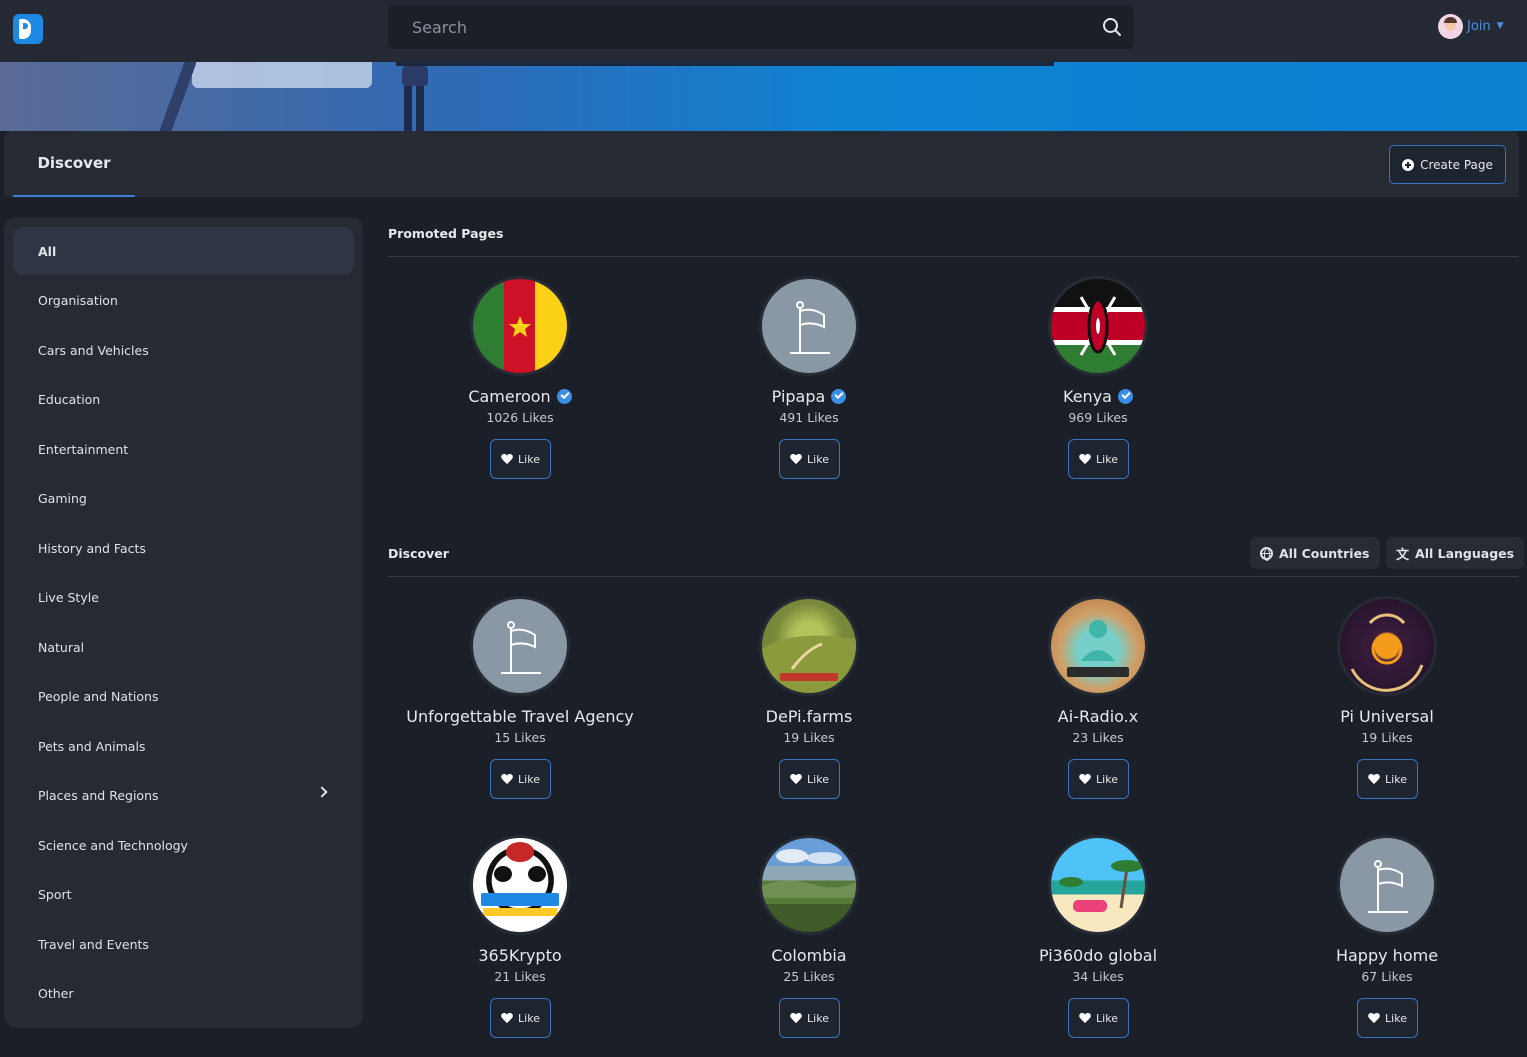  What do you see at coordinates (98, 696) in the screenshot?
I see `sidebar-item-label: People and Nations` at bounding box center [98, 696].